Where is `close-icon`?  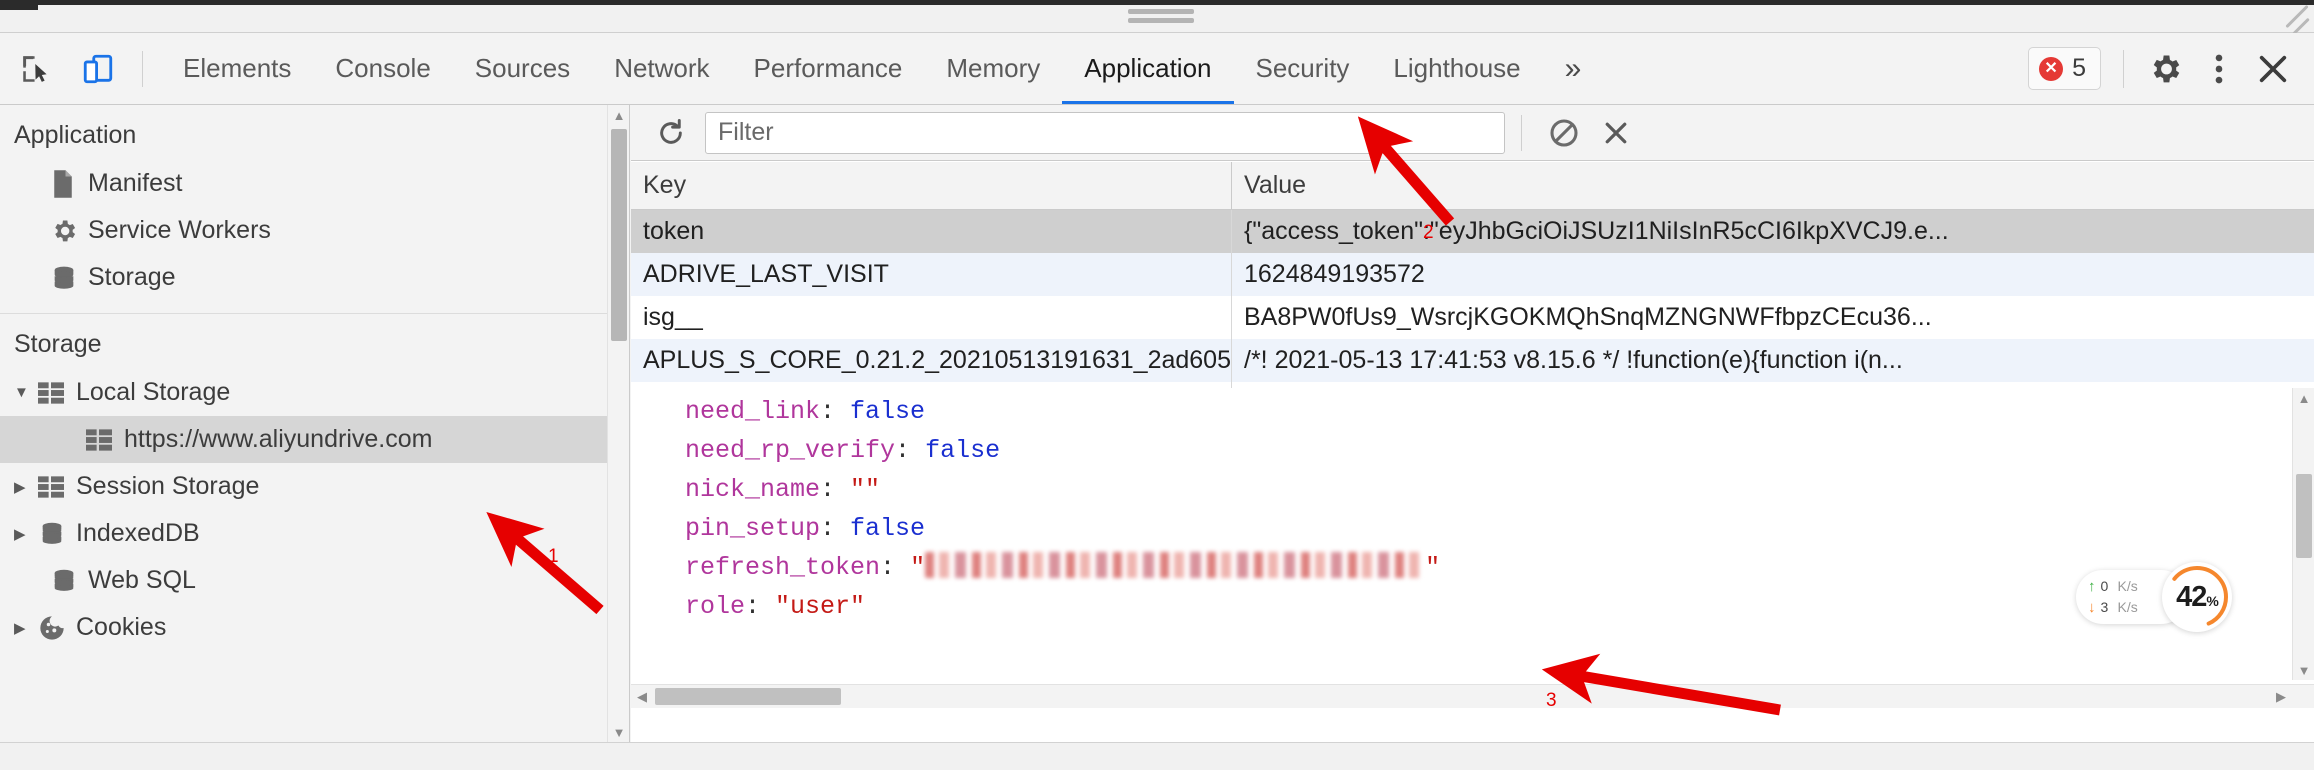
close-icon is located at coordinates (2273, 69).